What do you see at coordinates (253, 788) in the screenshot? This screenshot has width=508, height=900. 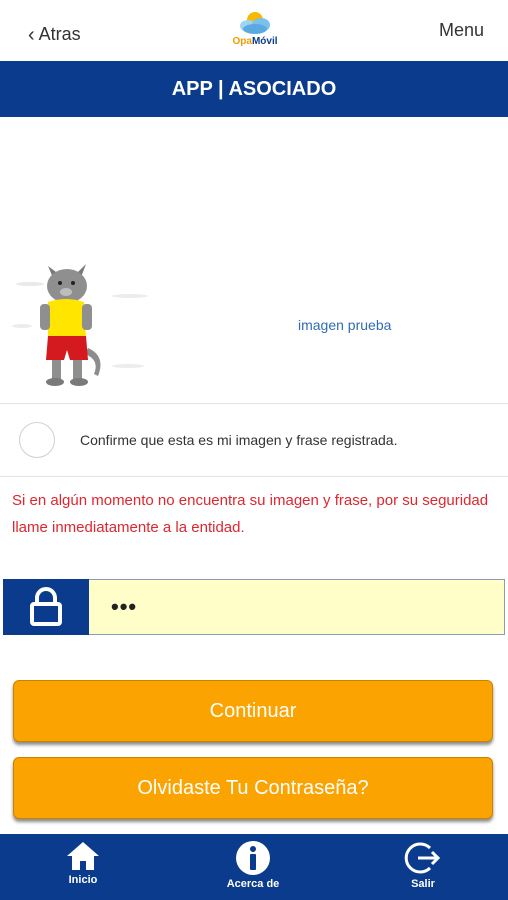 I see `forgot-password-button: Olvidaste Tu Contraseña?` at bounding box center [253, 788].